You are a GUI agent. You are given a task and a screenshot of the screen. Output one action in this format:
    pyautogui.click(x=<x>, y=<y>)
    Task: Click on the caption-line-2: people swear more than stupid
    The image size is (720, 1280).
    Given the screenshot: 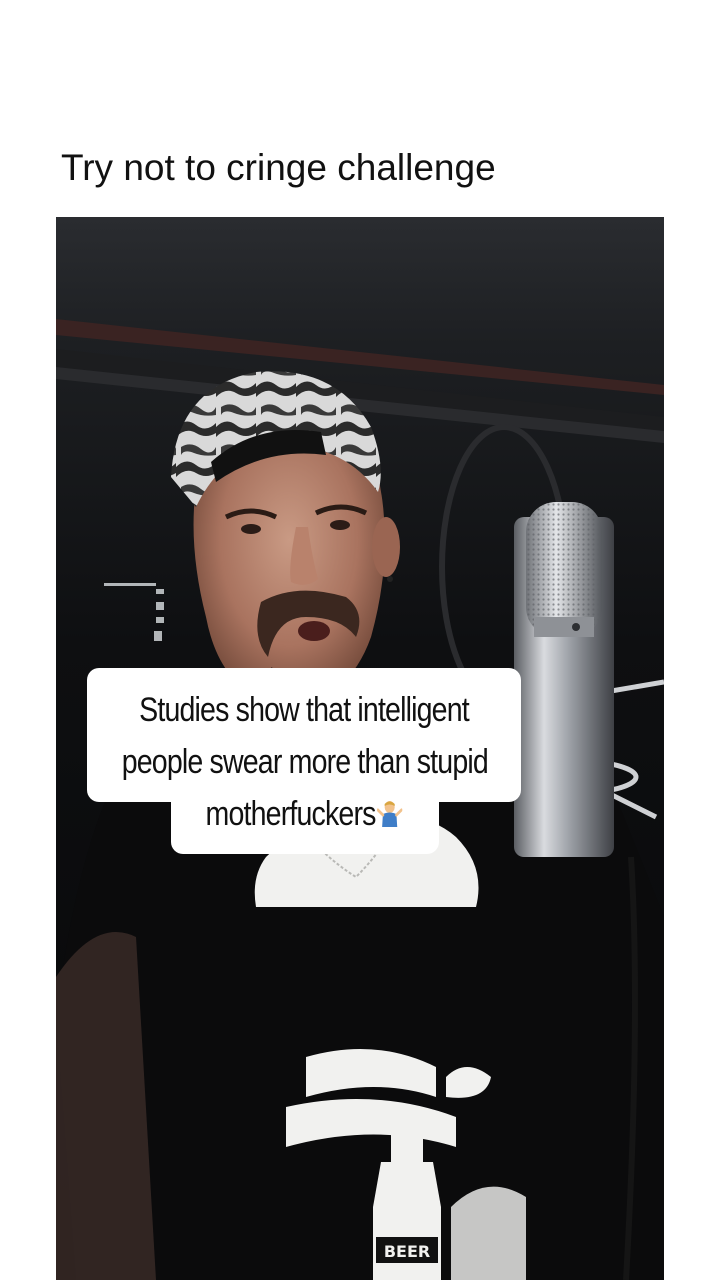 What is the action you would take?
    pyautogui.click(x=305, y=762)
    